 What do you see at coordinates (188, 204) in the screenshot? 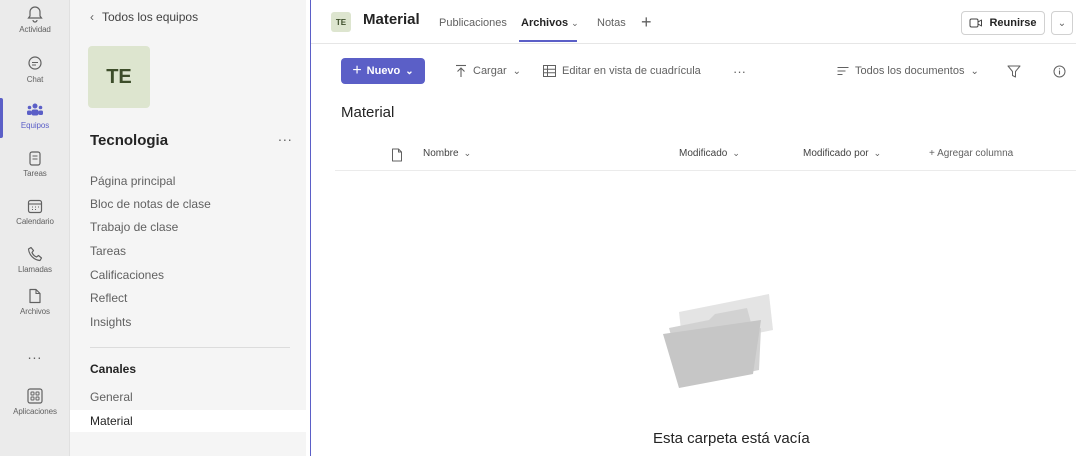
I see `nav-class-notebook: Bloc de notas de clase` at bounding box center [188, 204].